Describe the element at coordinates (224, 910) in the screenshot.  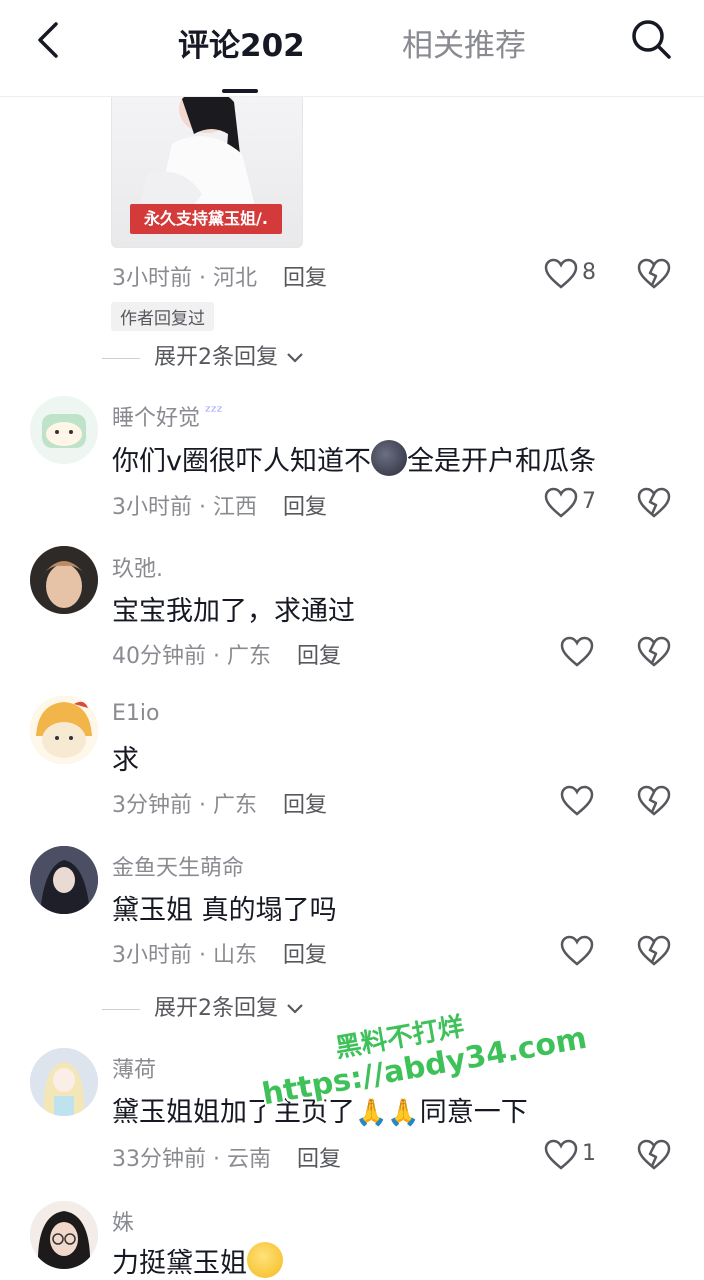
I see `comment-text: 黛玉姐 真的塌了吗` at that location.